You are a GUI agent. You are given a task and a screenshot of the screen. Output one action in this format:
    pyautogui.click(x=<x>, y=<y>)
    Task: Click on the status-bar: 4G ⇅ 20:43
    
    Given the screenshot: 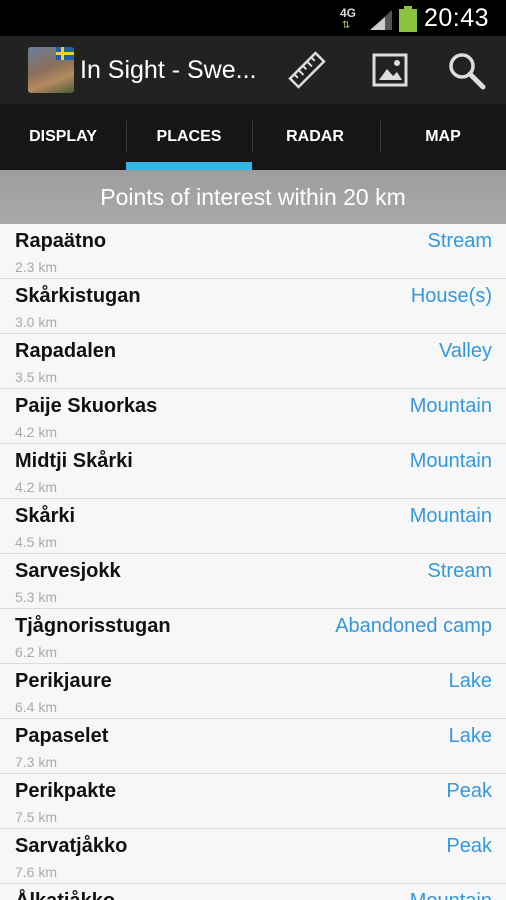 What is the action you would take?
    pyautogui.click(x=253, y=18)
    